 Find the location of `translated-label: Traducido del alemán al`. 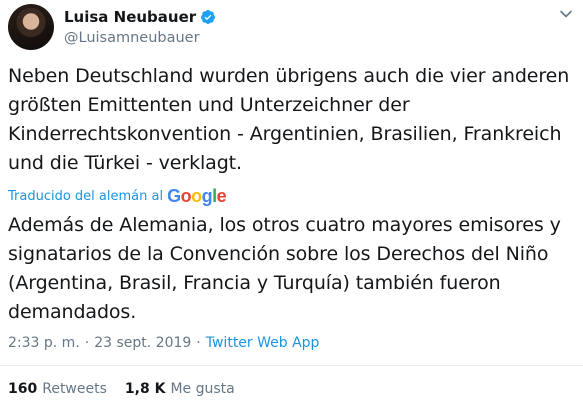

translated-label: Traducido del alemán al is located at coordinates (86, 196).